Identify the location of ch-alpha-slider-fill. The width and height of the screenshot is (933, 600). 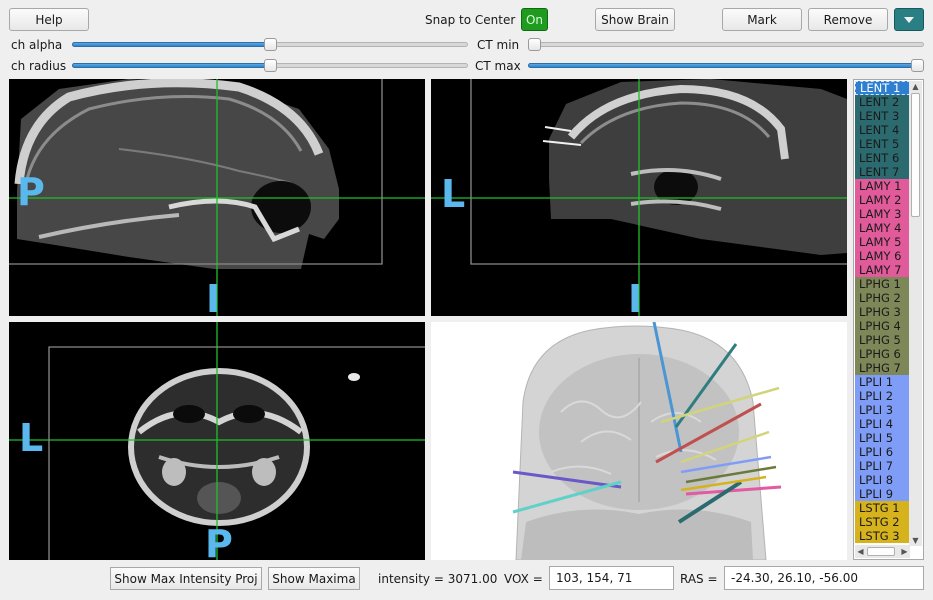
(171, 44).